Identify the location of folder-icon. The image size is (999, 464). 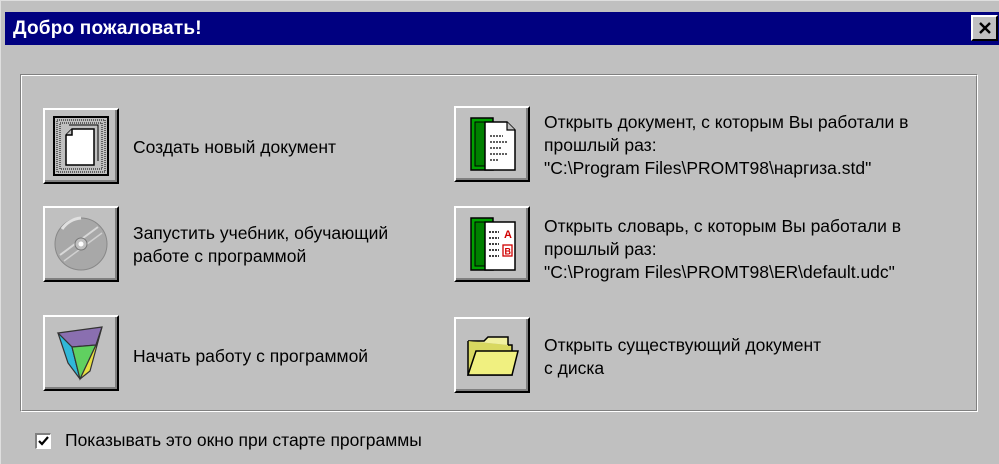
(492, 356).